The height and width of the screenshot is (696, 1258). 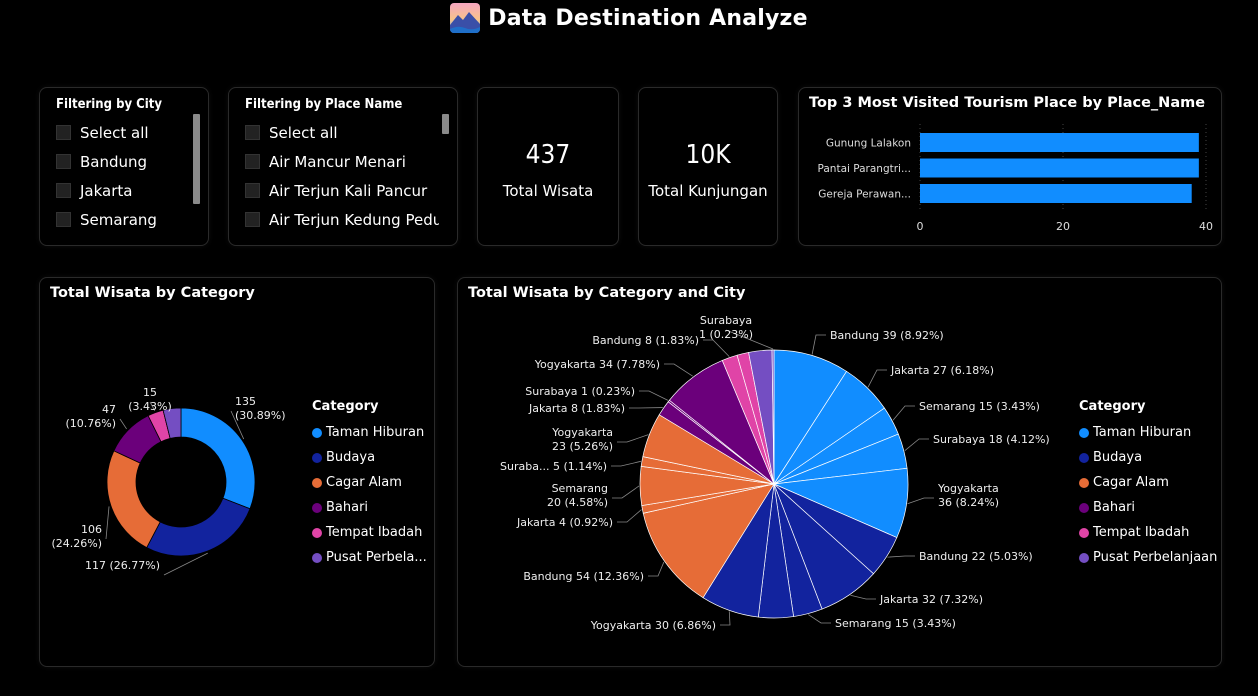 What do you see at coordinates (931, 599) in the screenshot?
I see `pie-data-label: Jakarta 32 (7.32%)` at bounding box center [931, 599].